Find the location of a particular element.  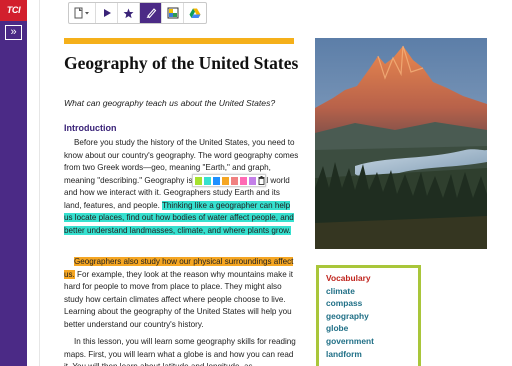

notebook-dropdown-icon is located at coordinates (81, 13).